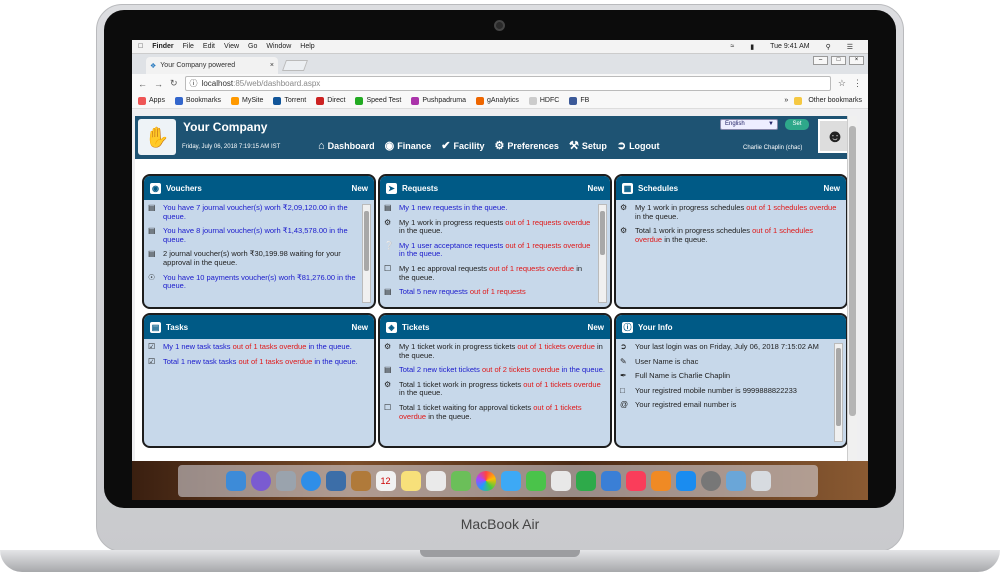 Image resolution: width=1000 pixels, height=575 pixels. What do you see at coordinates (408, 145) in the screenshot?
I see `nav-finance: ◉ Finance` at bounding box center [408, 145].